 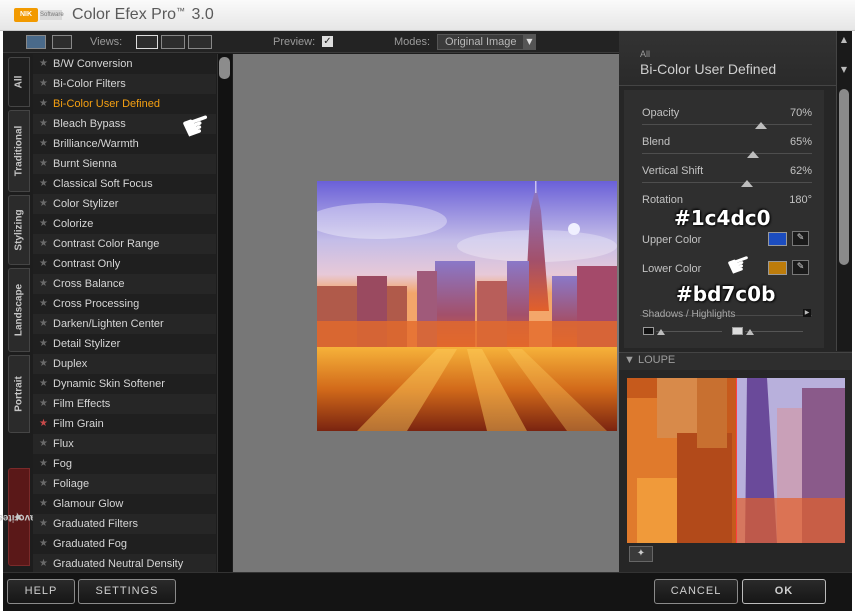 I want to click on tab-landscape: Landscape, so click(x=19, y=310).